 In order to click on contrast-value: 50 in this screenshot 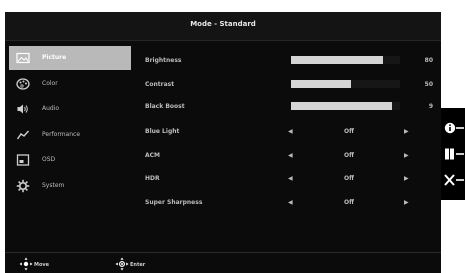, I will do `click(428, 84)`.